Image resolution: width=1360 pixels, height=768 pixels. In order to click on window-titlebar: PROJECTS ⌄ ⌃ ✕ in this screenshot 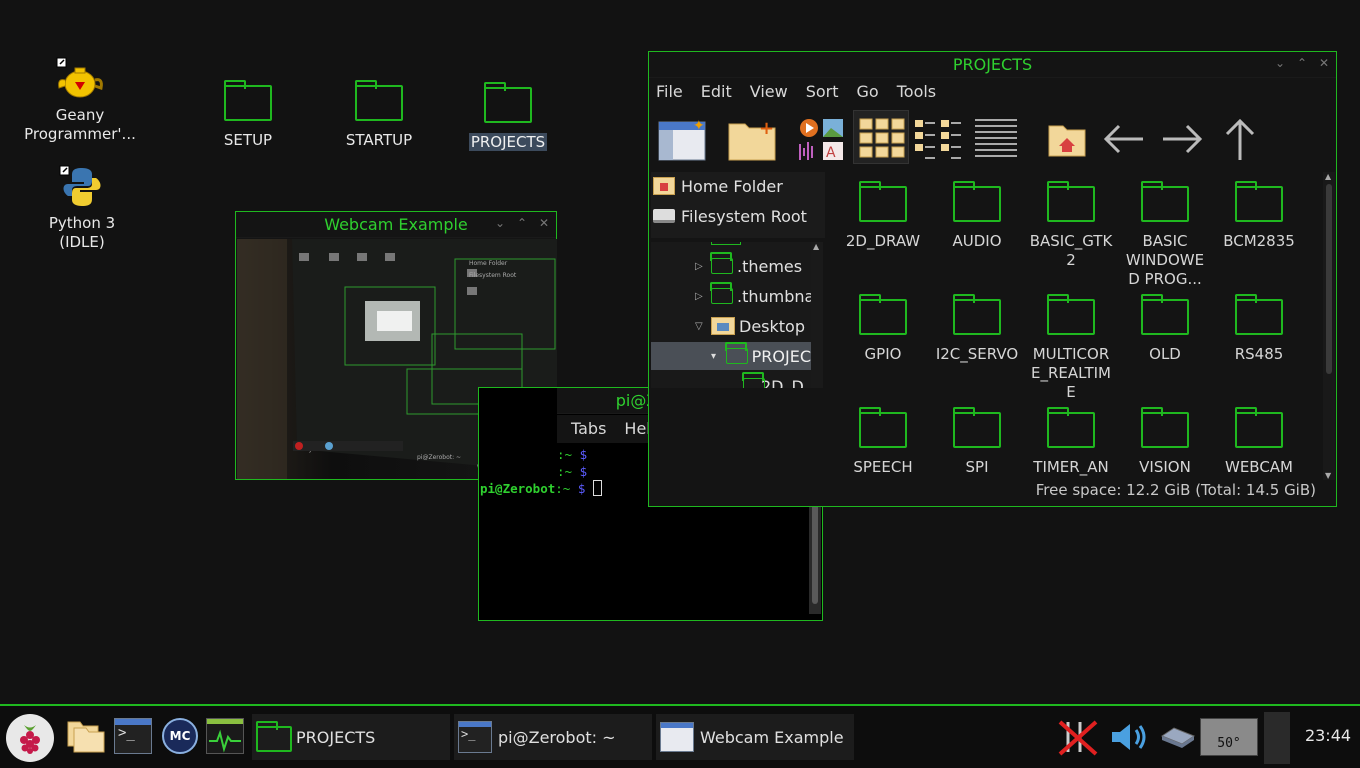, I will do `click(992, 65)`.